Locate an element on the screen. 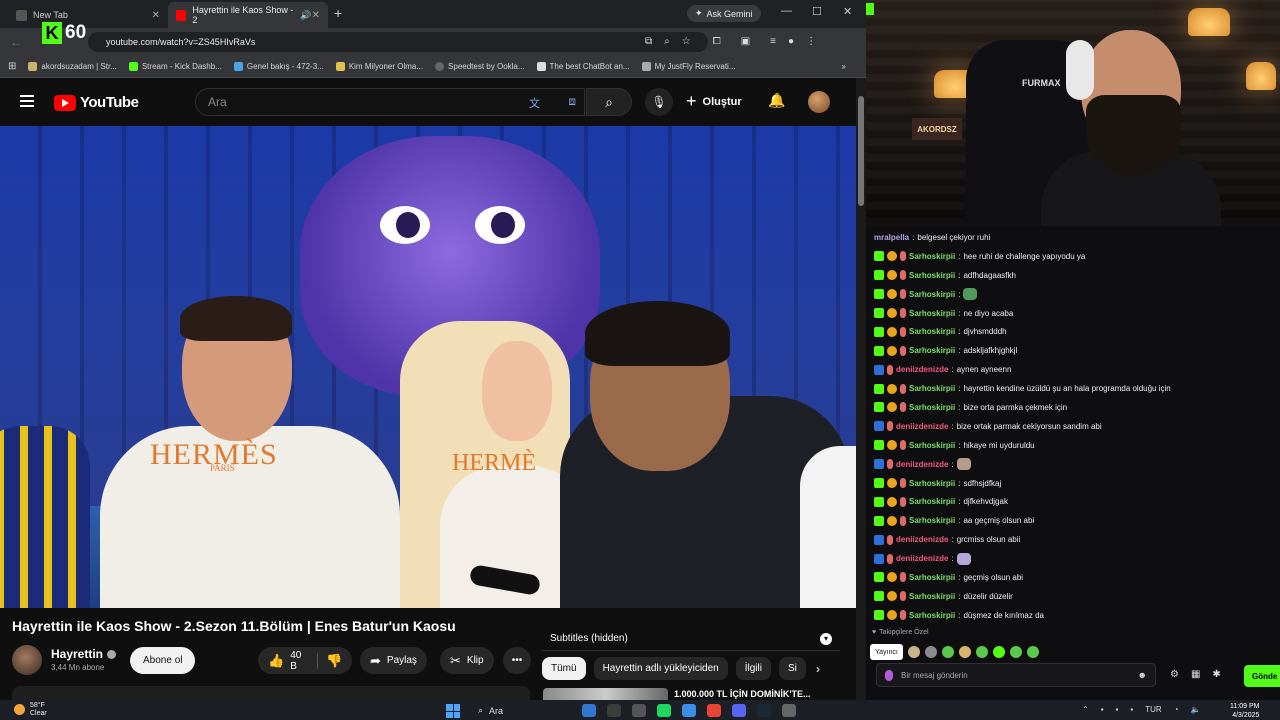  recommended-video-thumbnail is located at coordinates (605, 694).